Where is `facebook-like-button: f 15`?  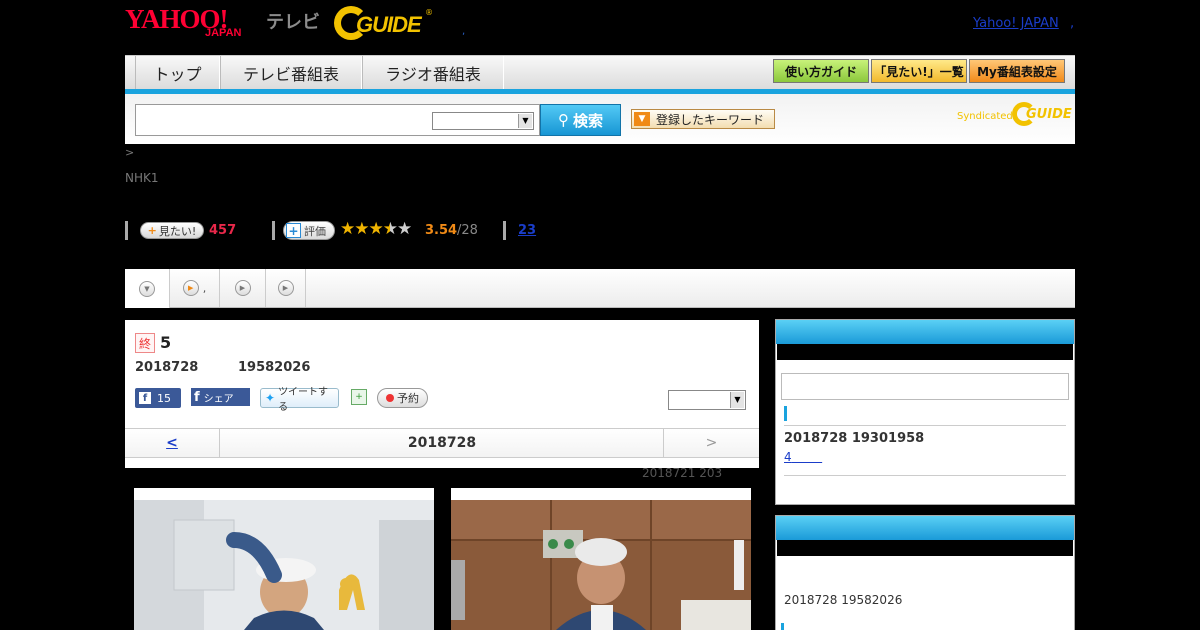 facebook-like-button: f 15 is located at coordinates (158, 398).